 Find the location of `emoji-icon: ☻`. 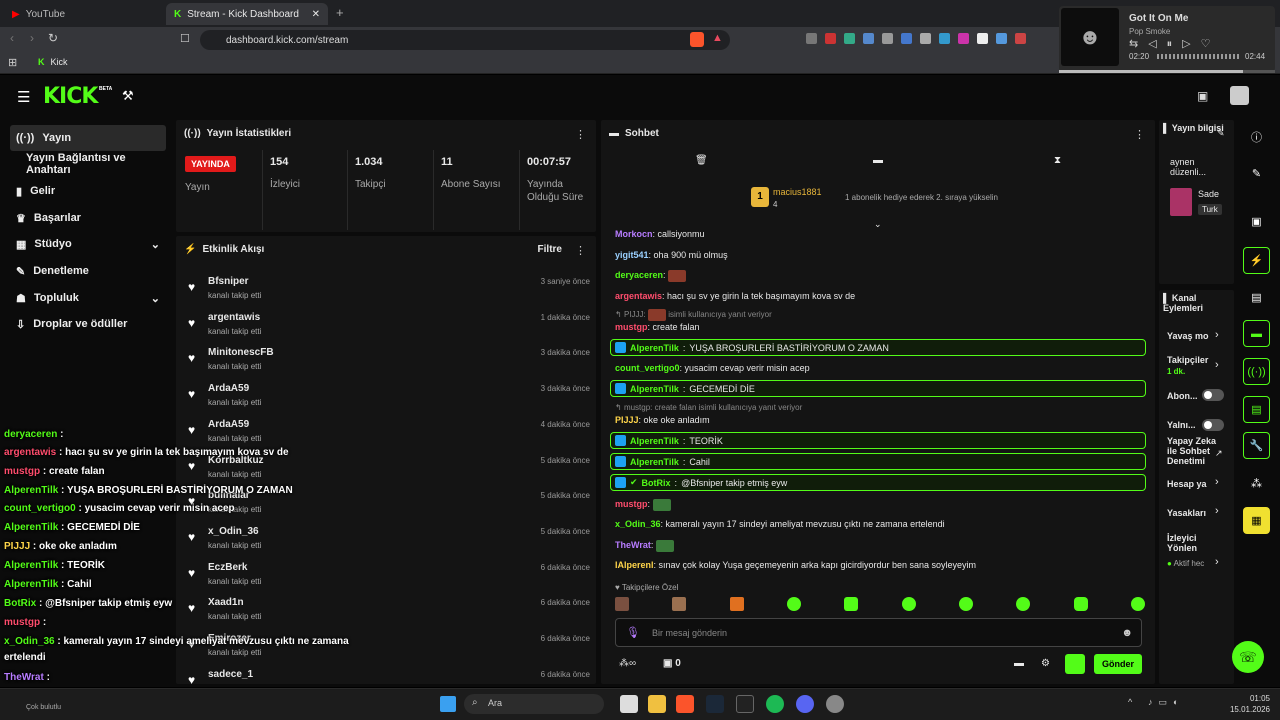

emoji-icon: ☻ is located at coordinates (1127, 633).